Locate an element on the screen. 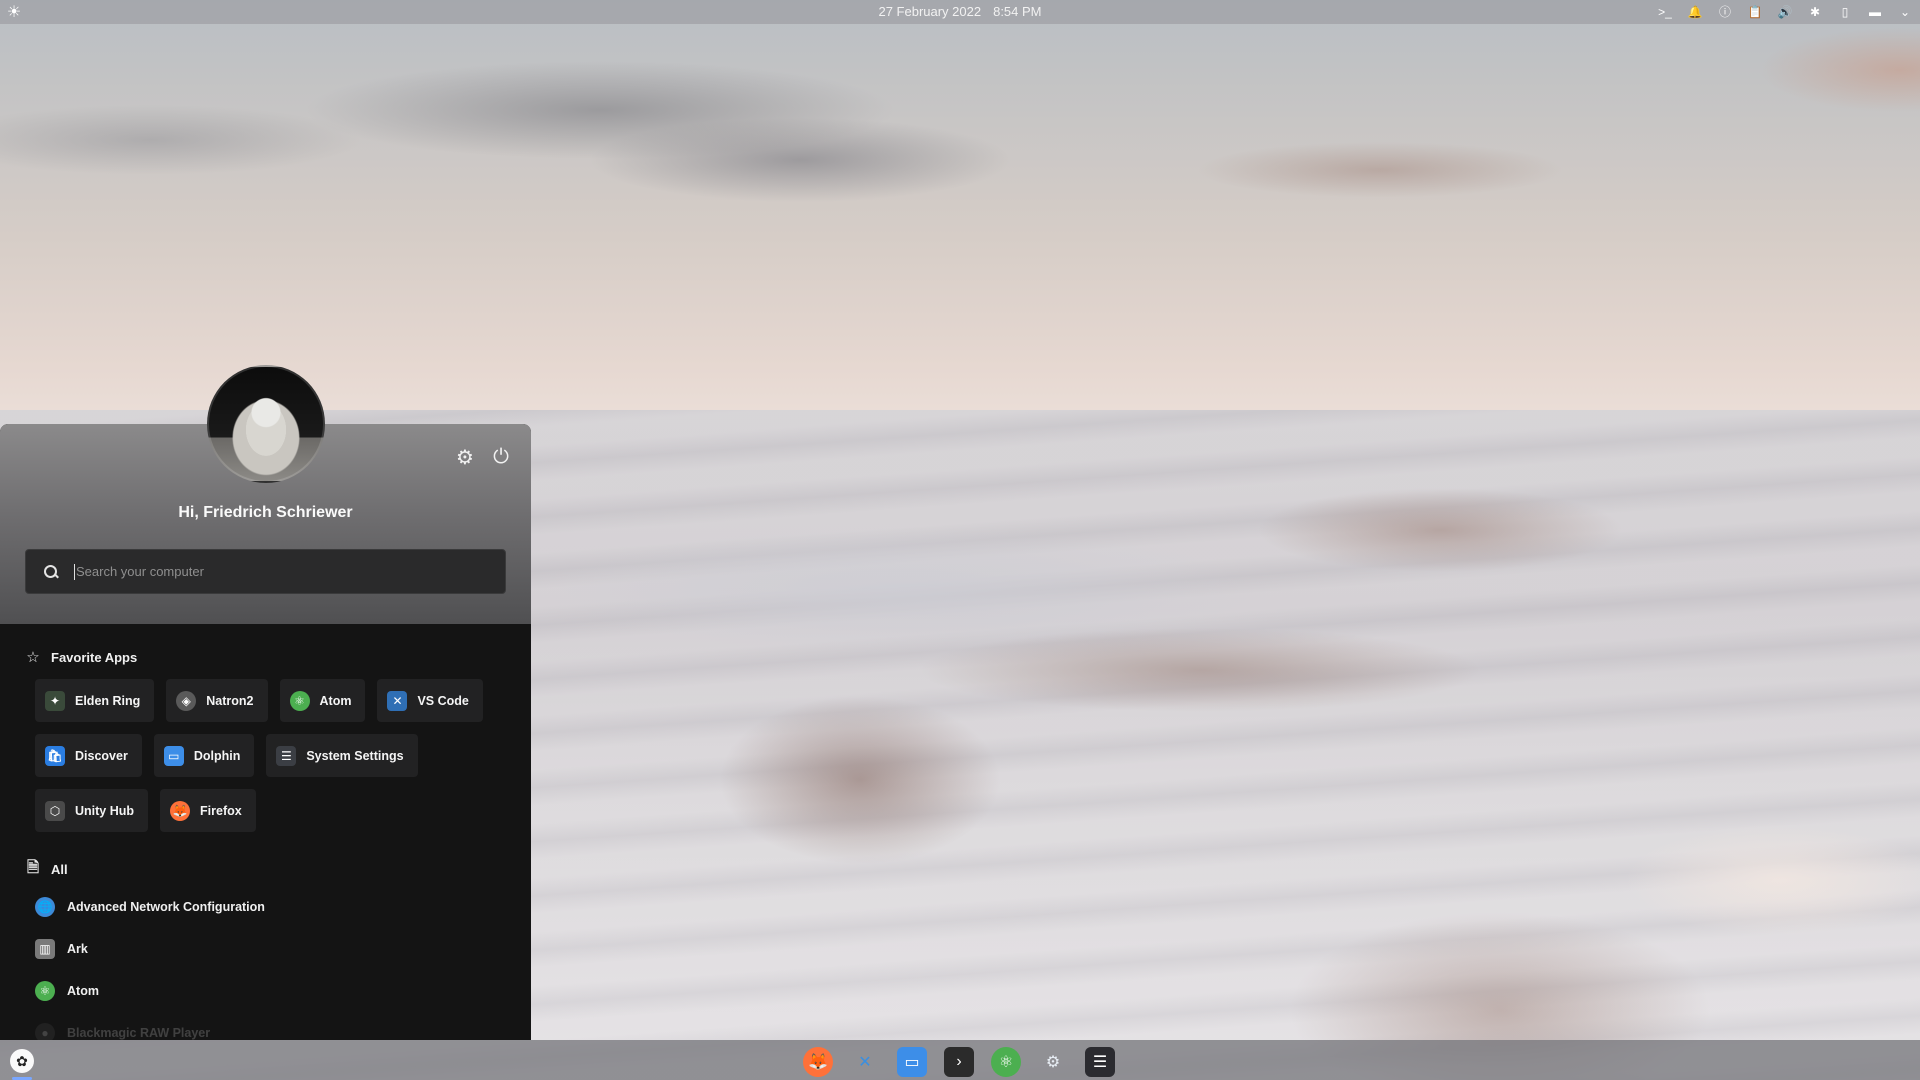  favorite-label: VS Code is located at coordinates (443, 700).